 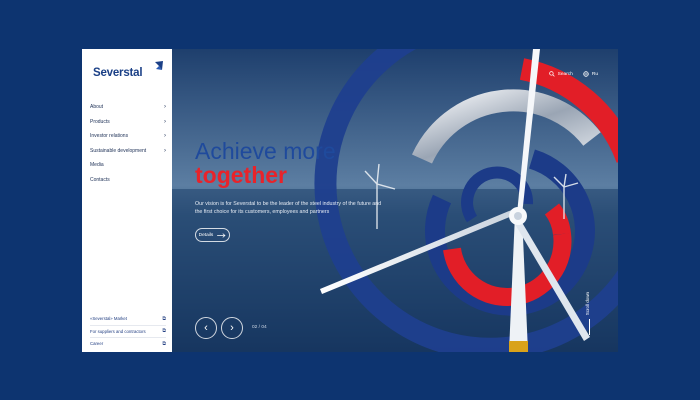 I want to click on footer-link-market: «Severstal» Market ⧉, so click(x=128, y=319).